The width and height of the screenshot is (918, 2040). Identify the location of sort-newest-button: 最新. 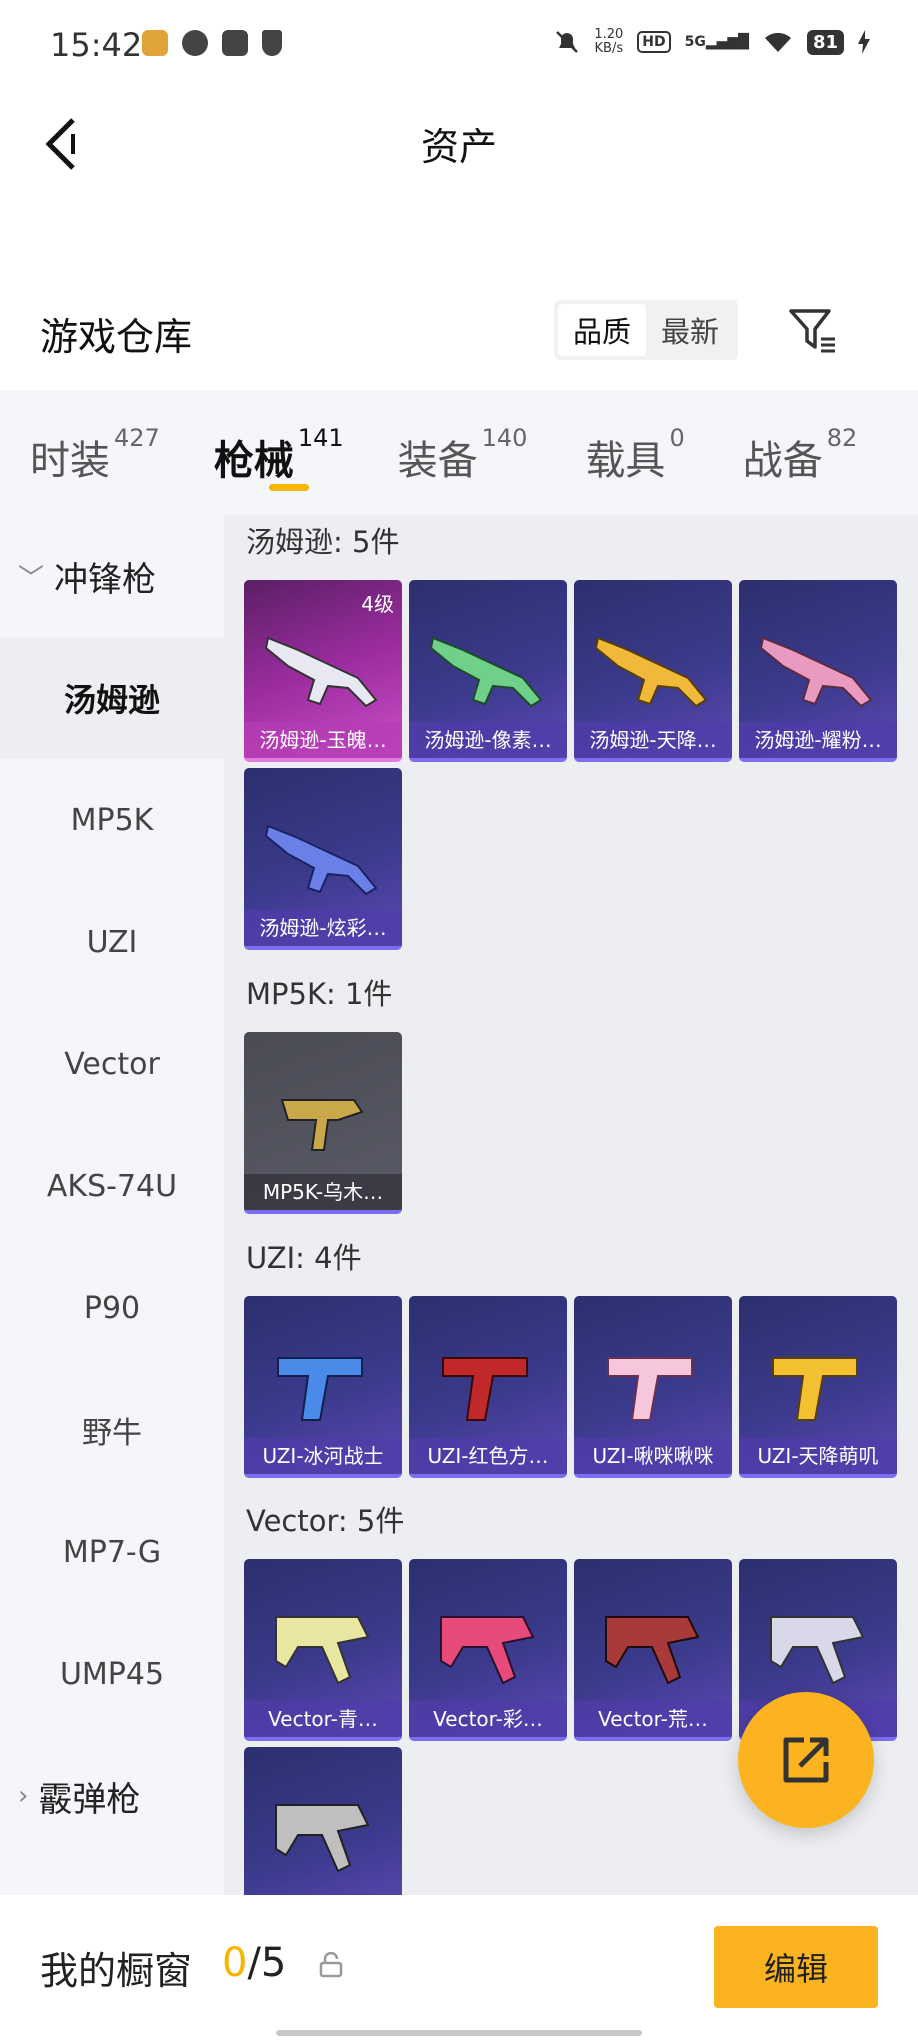
(690, 330).